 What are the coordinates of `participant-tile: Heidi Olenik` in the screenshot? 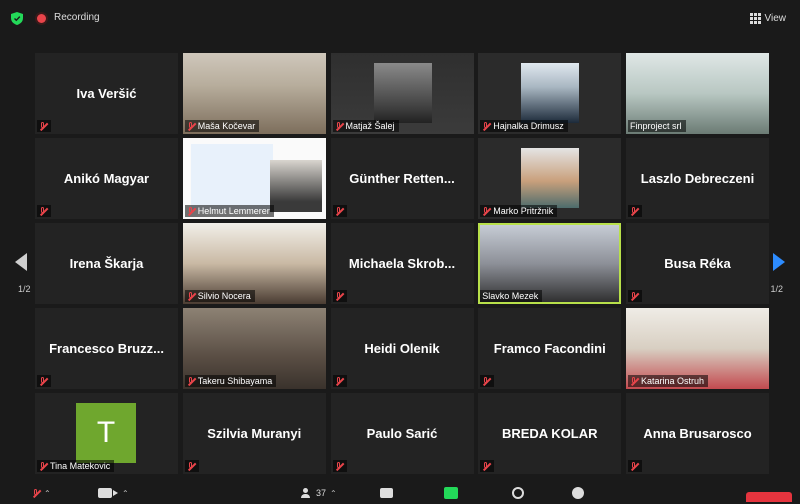 It's located at (402, 348).